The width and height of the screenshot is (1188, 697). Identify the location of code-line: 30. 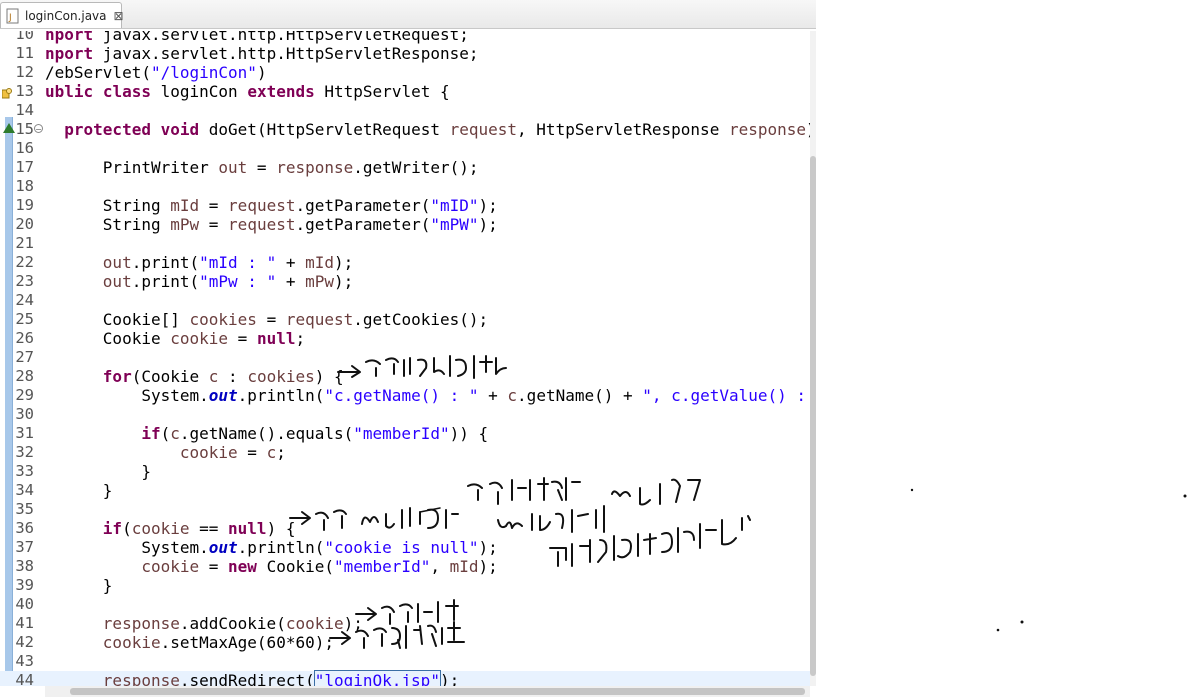
(405, 414).